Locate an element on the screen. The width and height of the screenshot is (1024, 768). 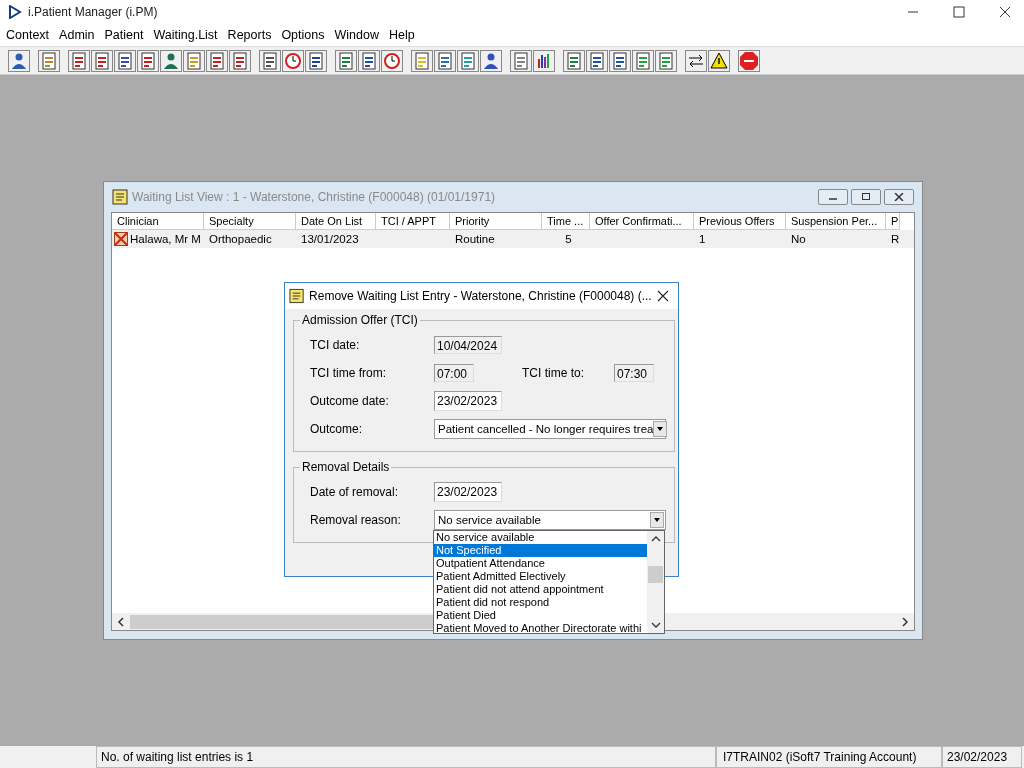
field-label: Removal reason: is located at coordinates (356, 520).